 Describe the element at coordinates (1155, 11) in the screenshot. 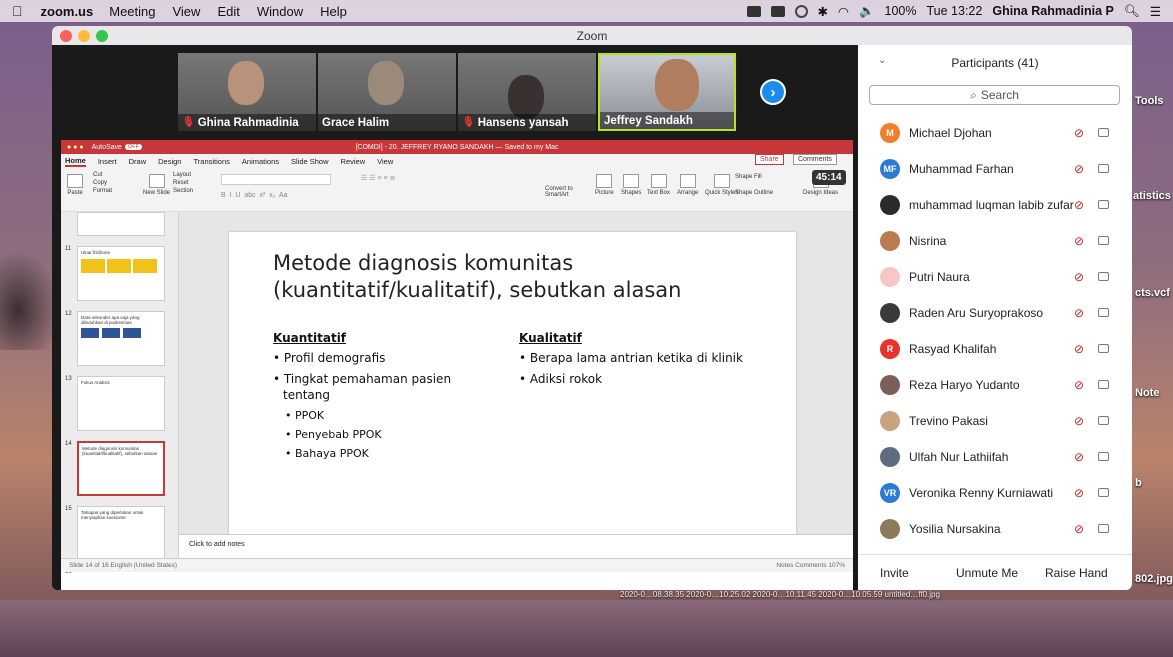

I see `notification-center-icon: ☰` at that location.